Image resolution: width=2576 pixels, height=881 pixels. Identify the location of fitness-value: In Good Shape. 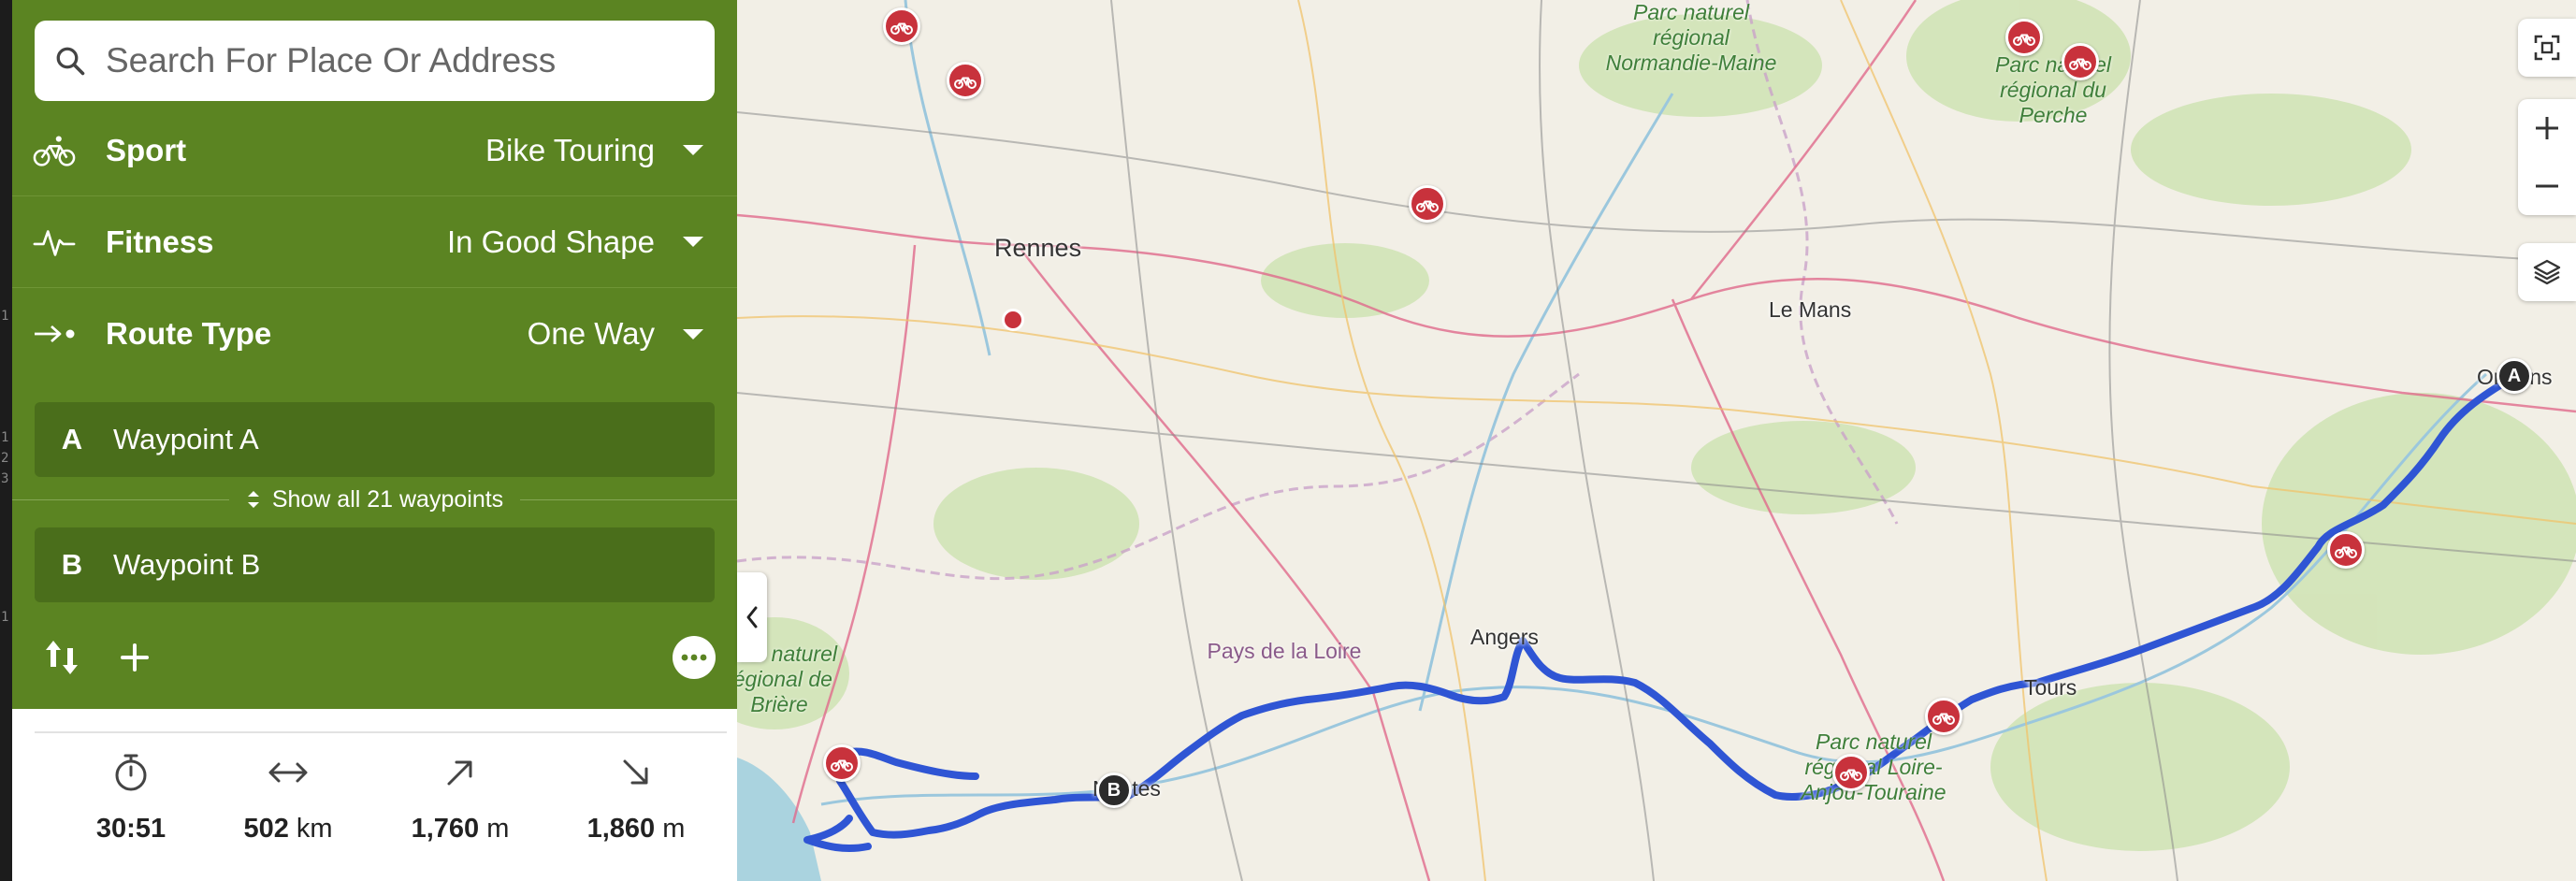
(550, 241).